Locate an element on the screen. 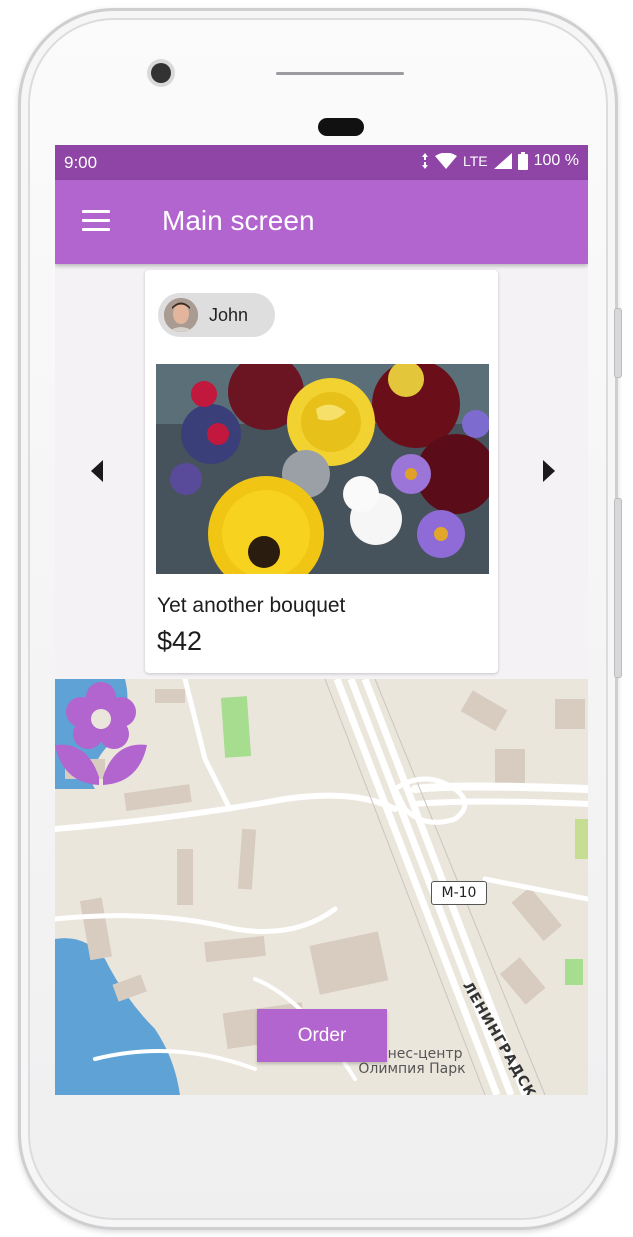 This screenshot has height=1237, width=633. bouquet-photo is located at coordinates (322, 469).